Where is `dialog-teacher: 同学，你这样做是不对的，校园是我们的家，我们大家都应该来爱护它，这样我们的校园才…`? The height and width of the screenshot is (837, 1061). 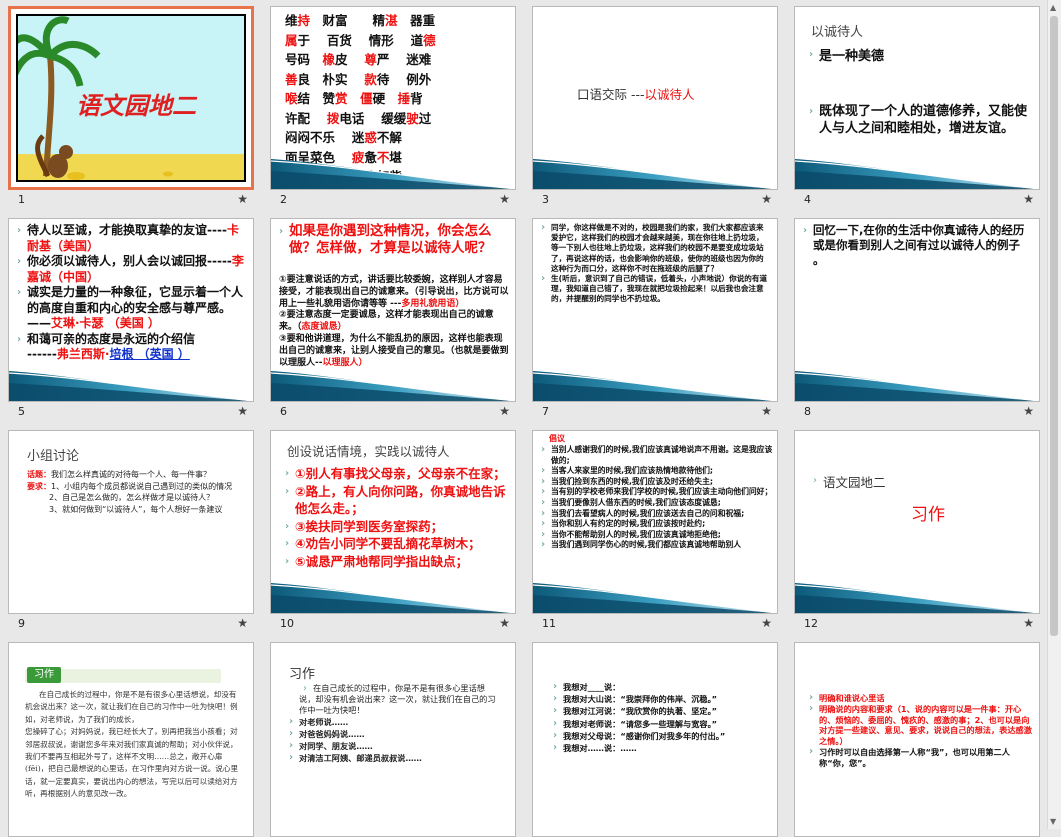
dialog-teacher: 同学，你这样做是不对的，校园是我们的家，我们大家都应该来爱护它，这样我们的校园才… is located at coordinates (656, 248).